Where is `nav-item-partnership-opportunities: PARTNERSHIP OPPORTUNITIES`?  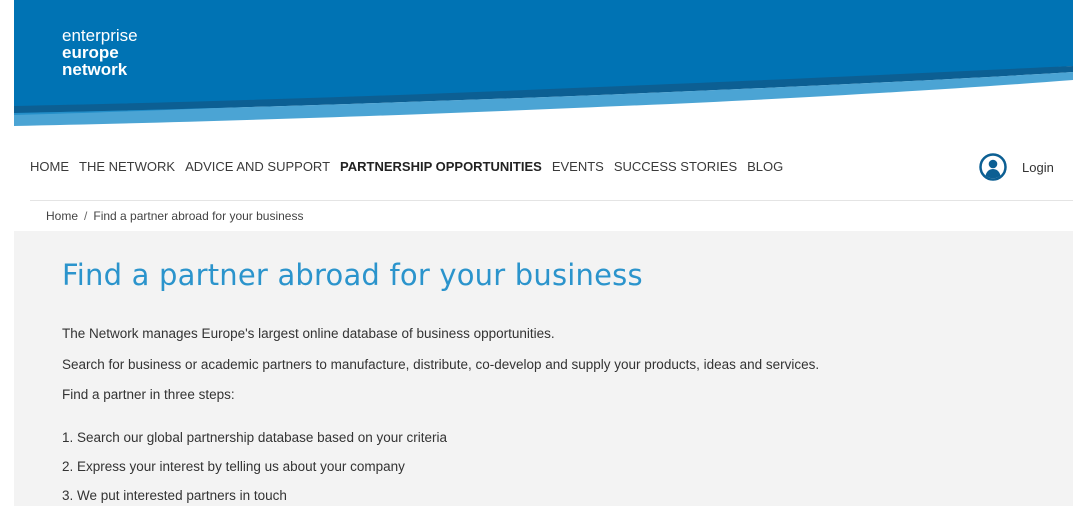
nav-item-partnership-opportunities: PARTNERSHIP OPPORTUNITIES is located at coordinates (441, 166).